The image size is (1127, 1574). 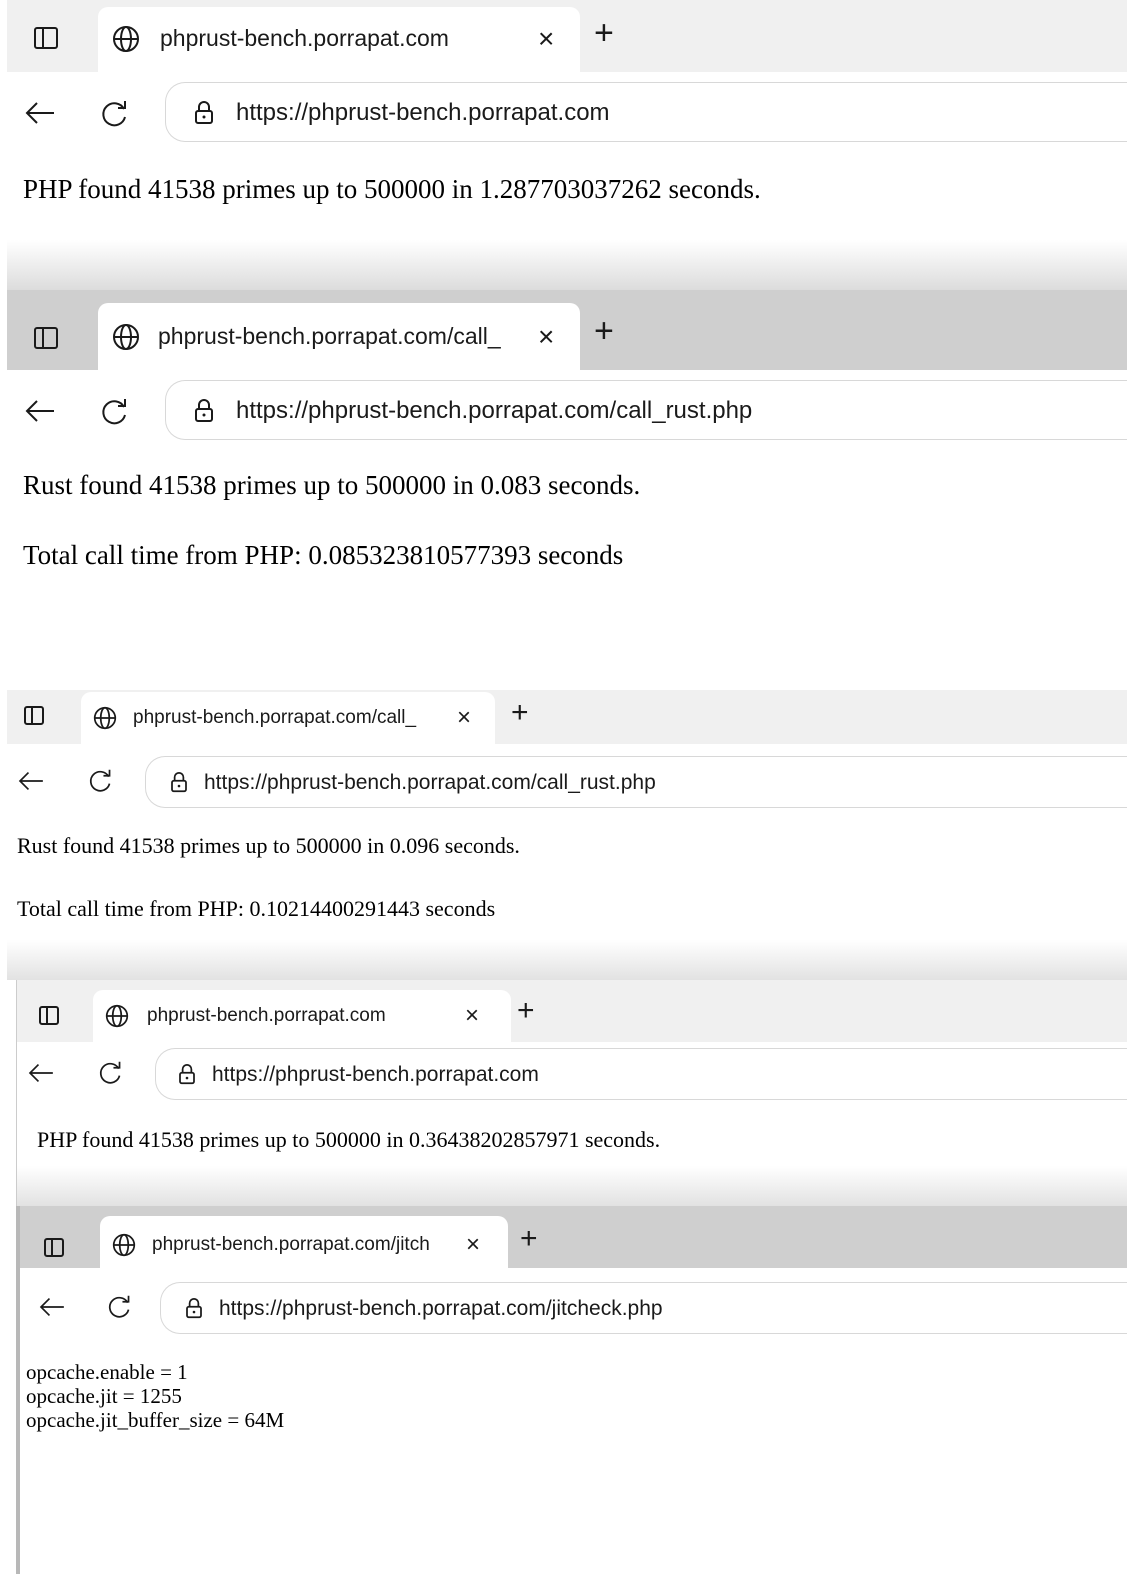 I want to click on config-line: opcache.jit = 1255, so click(x=104, y=1396).